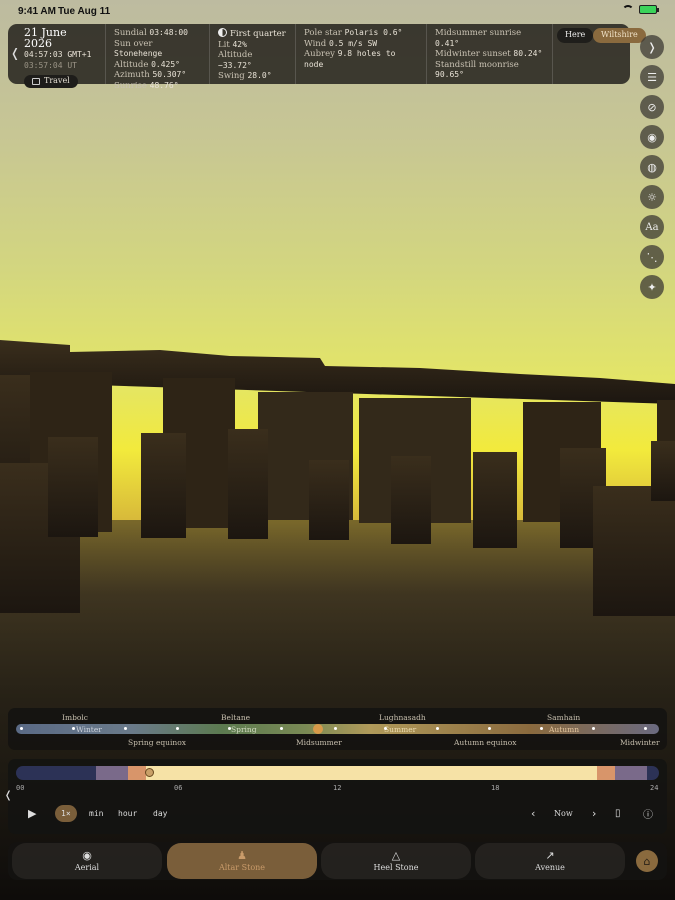  I want to click on speed-hour-button: hour, so click(127, 813).